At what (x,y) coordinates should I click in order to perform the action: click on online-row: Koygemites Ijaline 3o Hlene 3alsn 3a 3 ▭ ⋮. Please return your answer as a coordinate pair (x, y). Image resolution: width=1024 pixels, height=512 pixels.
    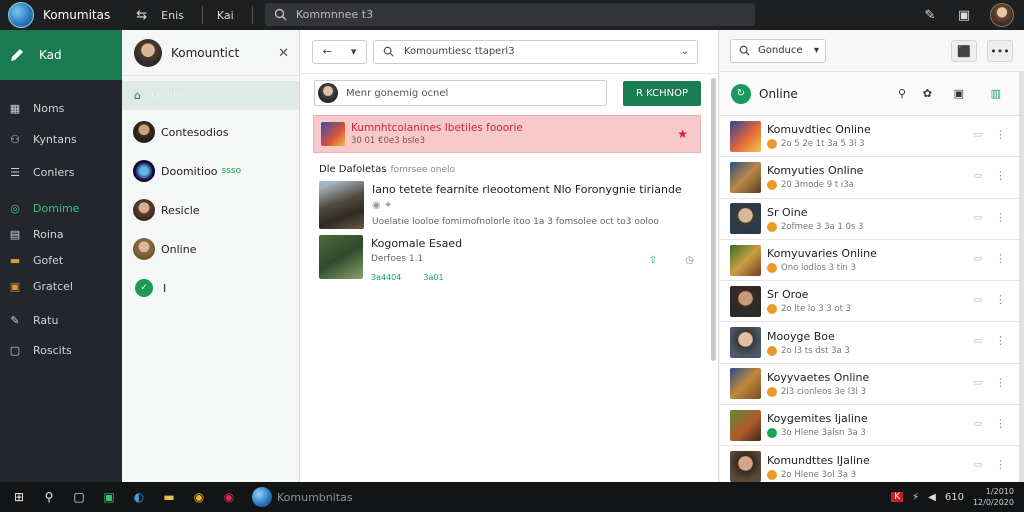
    Looking at the image, I should click on (872, 426).